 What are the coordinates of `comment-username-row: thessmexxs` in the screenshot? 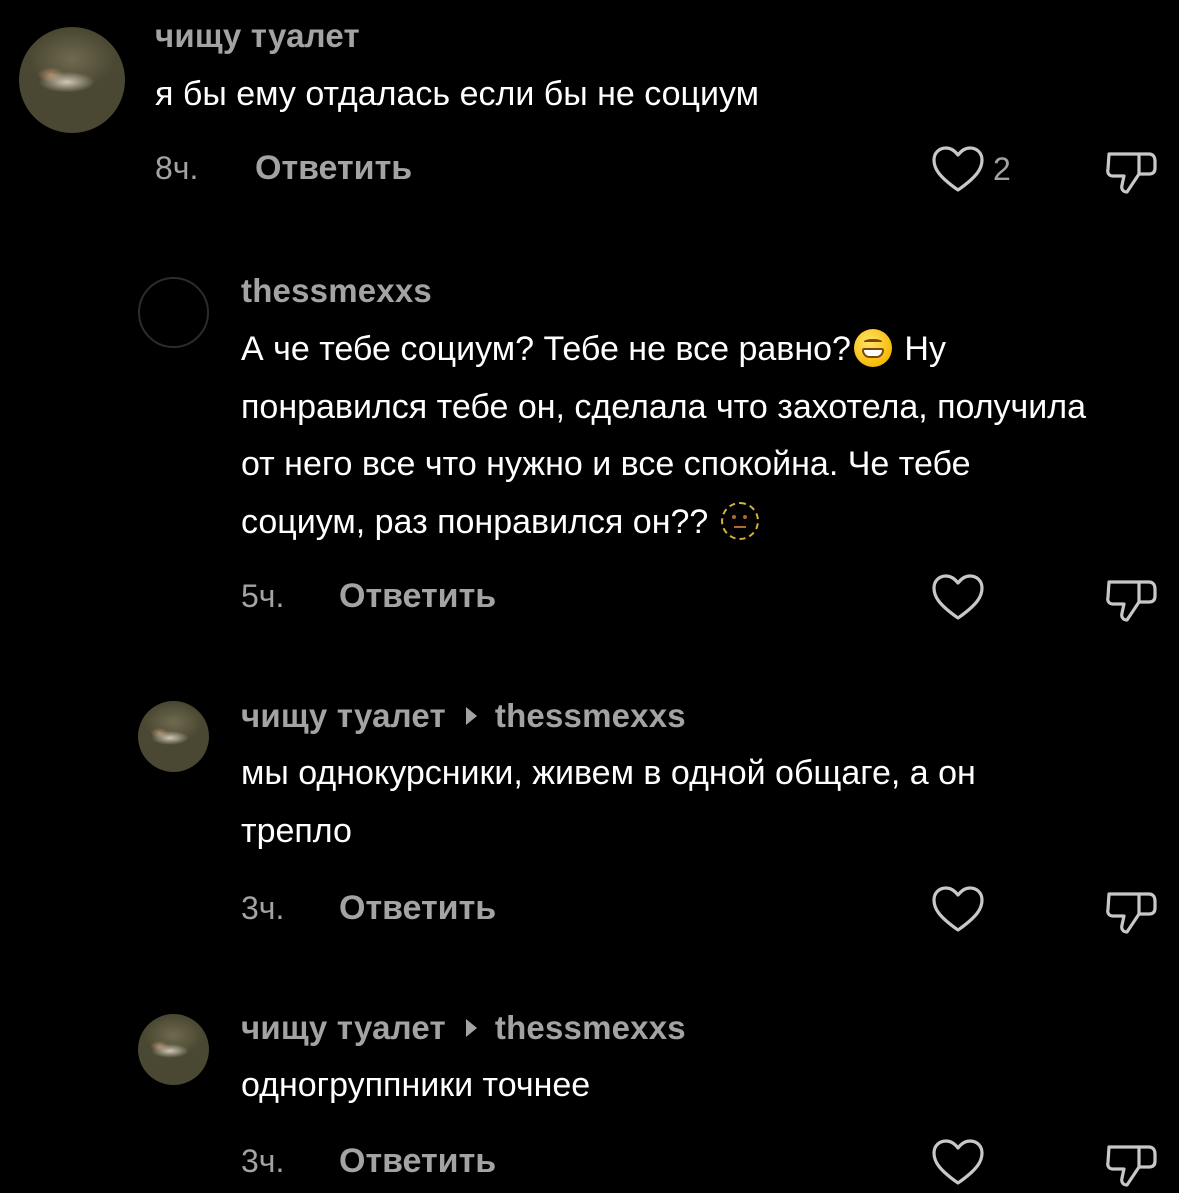 It's located at (336, 291).